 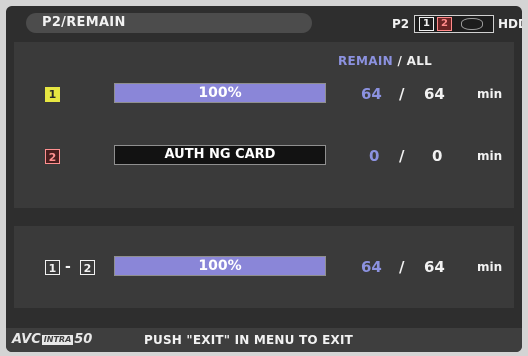 I want to click on slot-1-bar-text: 100%, so click(x=220, y=93).